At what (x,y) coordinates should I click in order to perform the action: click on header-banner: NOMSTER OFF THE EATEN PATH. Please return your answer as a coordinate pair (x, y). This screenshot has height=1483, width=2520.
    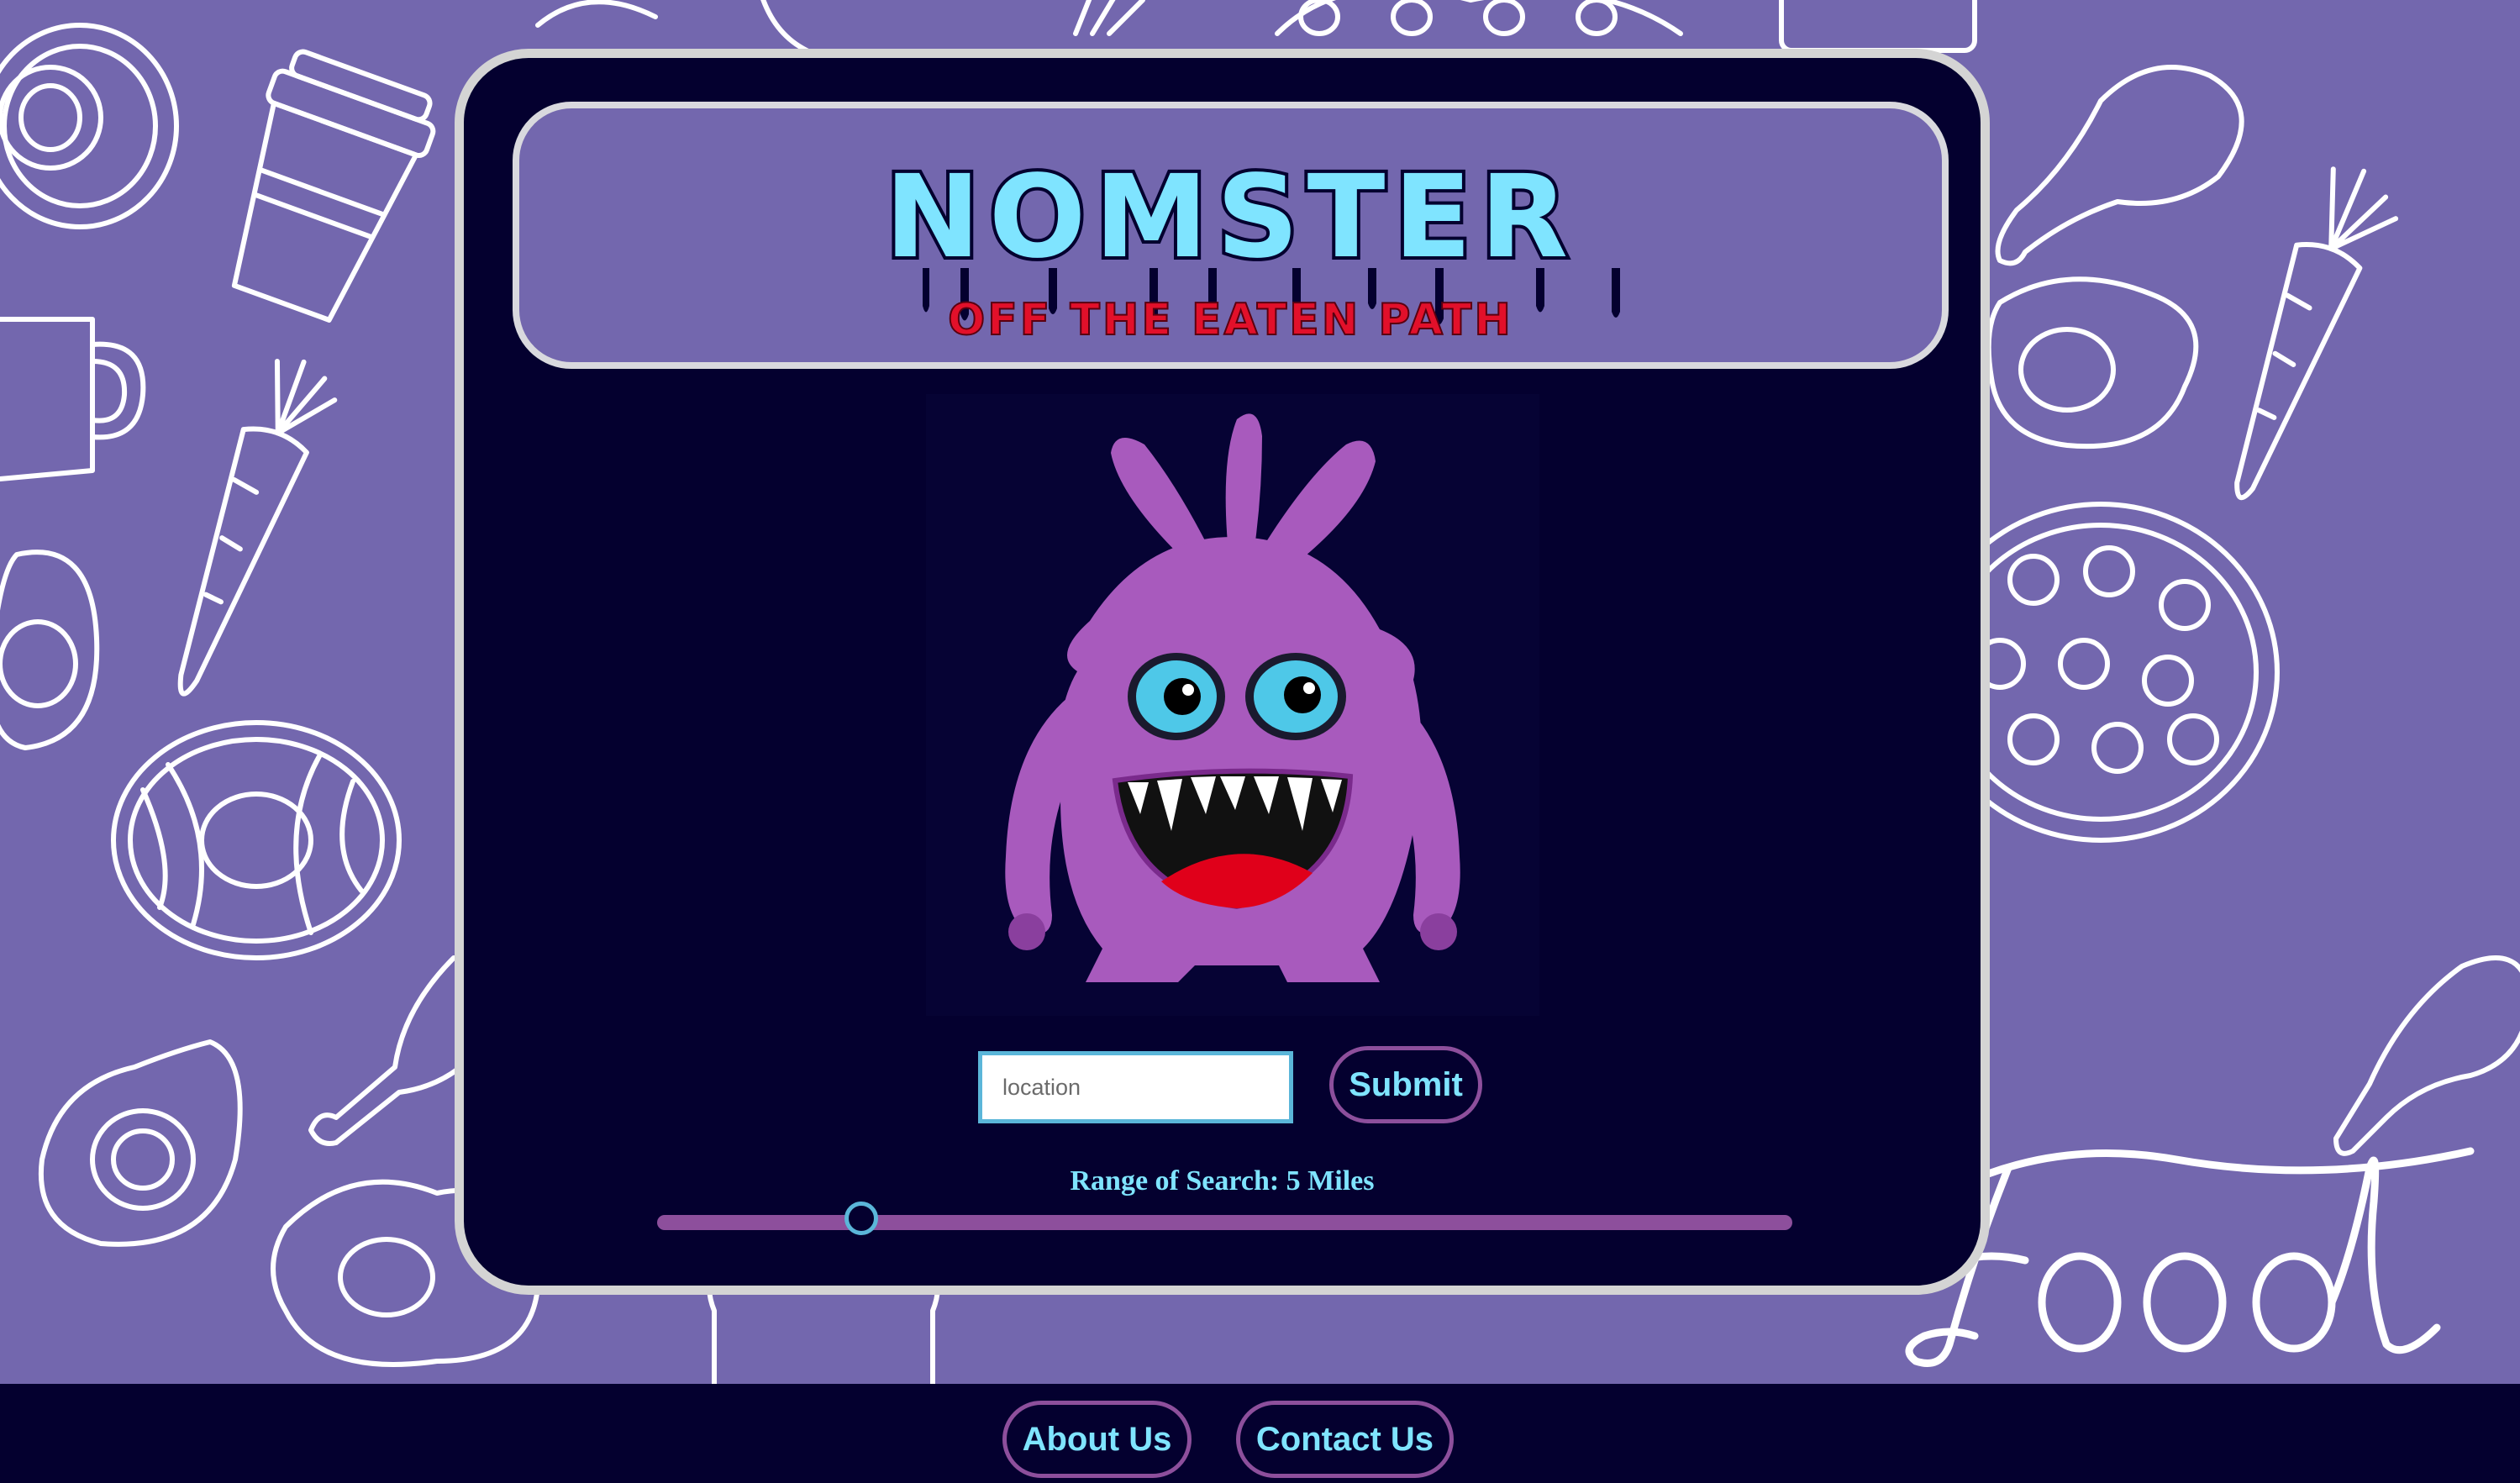
    Looking at the image, I should click on (1231, 235).